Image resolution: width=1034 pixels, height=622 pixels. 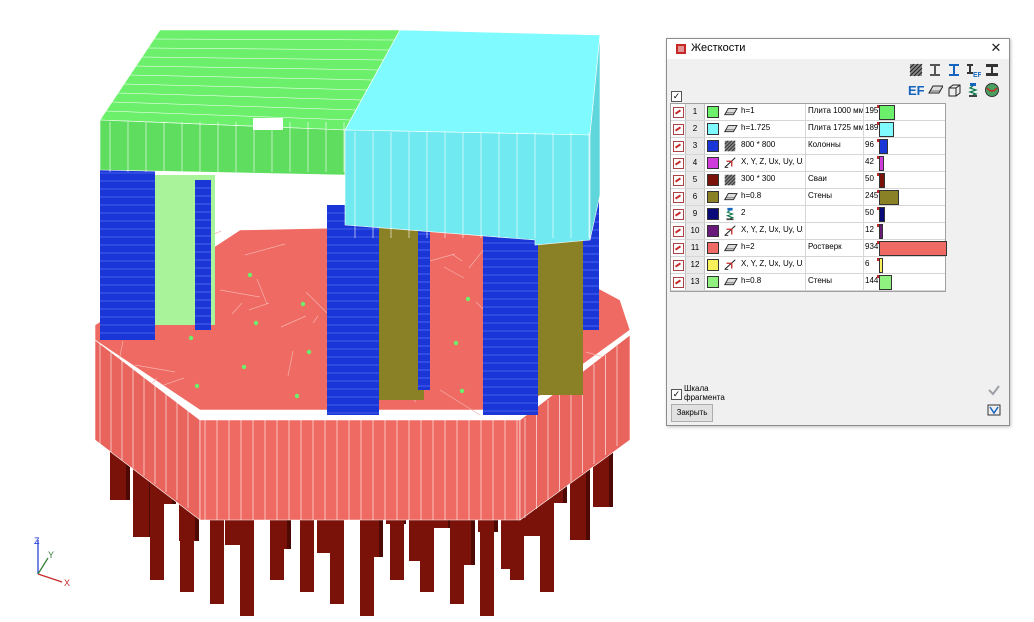 What do you see at coordinates (695, 231) in the screenshot?
I see `row-number: 10` at bounding box center [695, 231].